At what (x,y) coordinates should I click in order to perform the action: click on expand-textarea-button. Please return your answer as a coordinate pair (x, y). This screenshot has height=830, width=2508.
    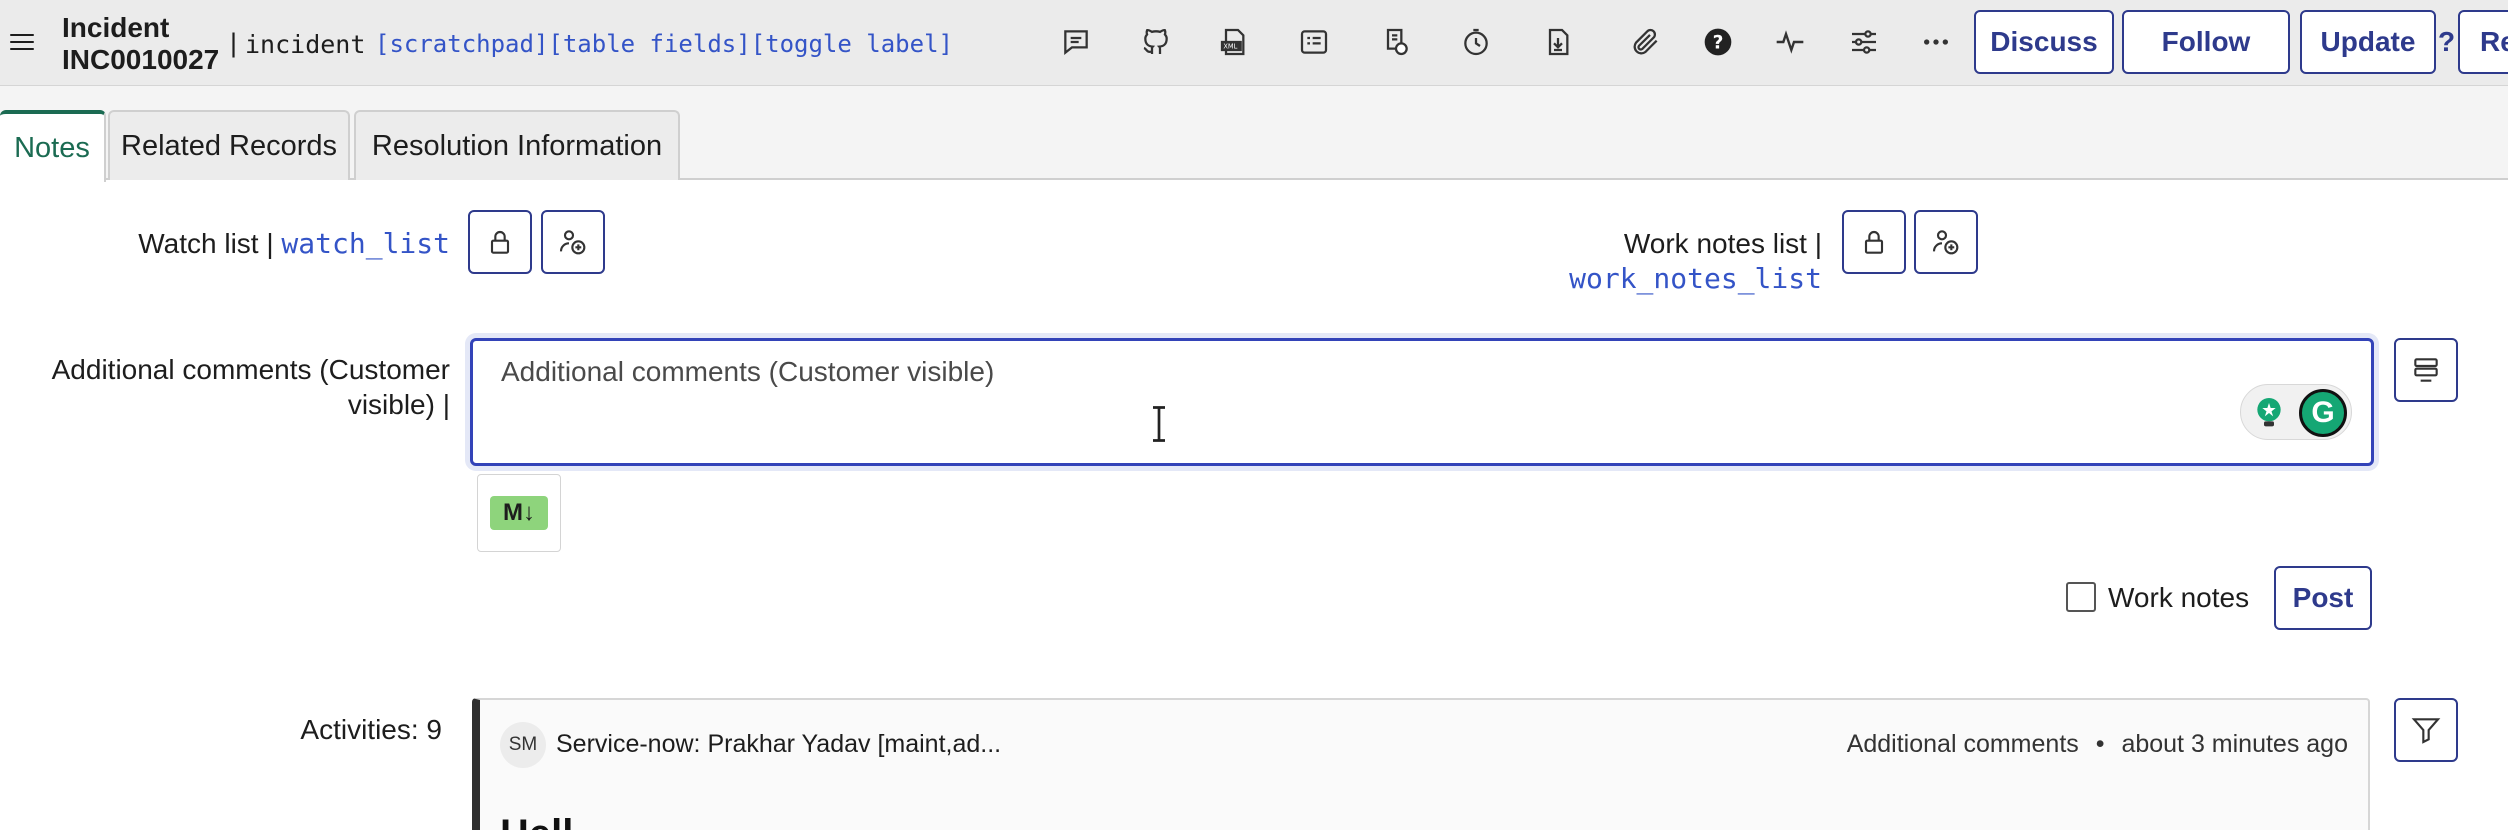
    Looking at the image, I should click on (2426, 370).